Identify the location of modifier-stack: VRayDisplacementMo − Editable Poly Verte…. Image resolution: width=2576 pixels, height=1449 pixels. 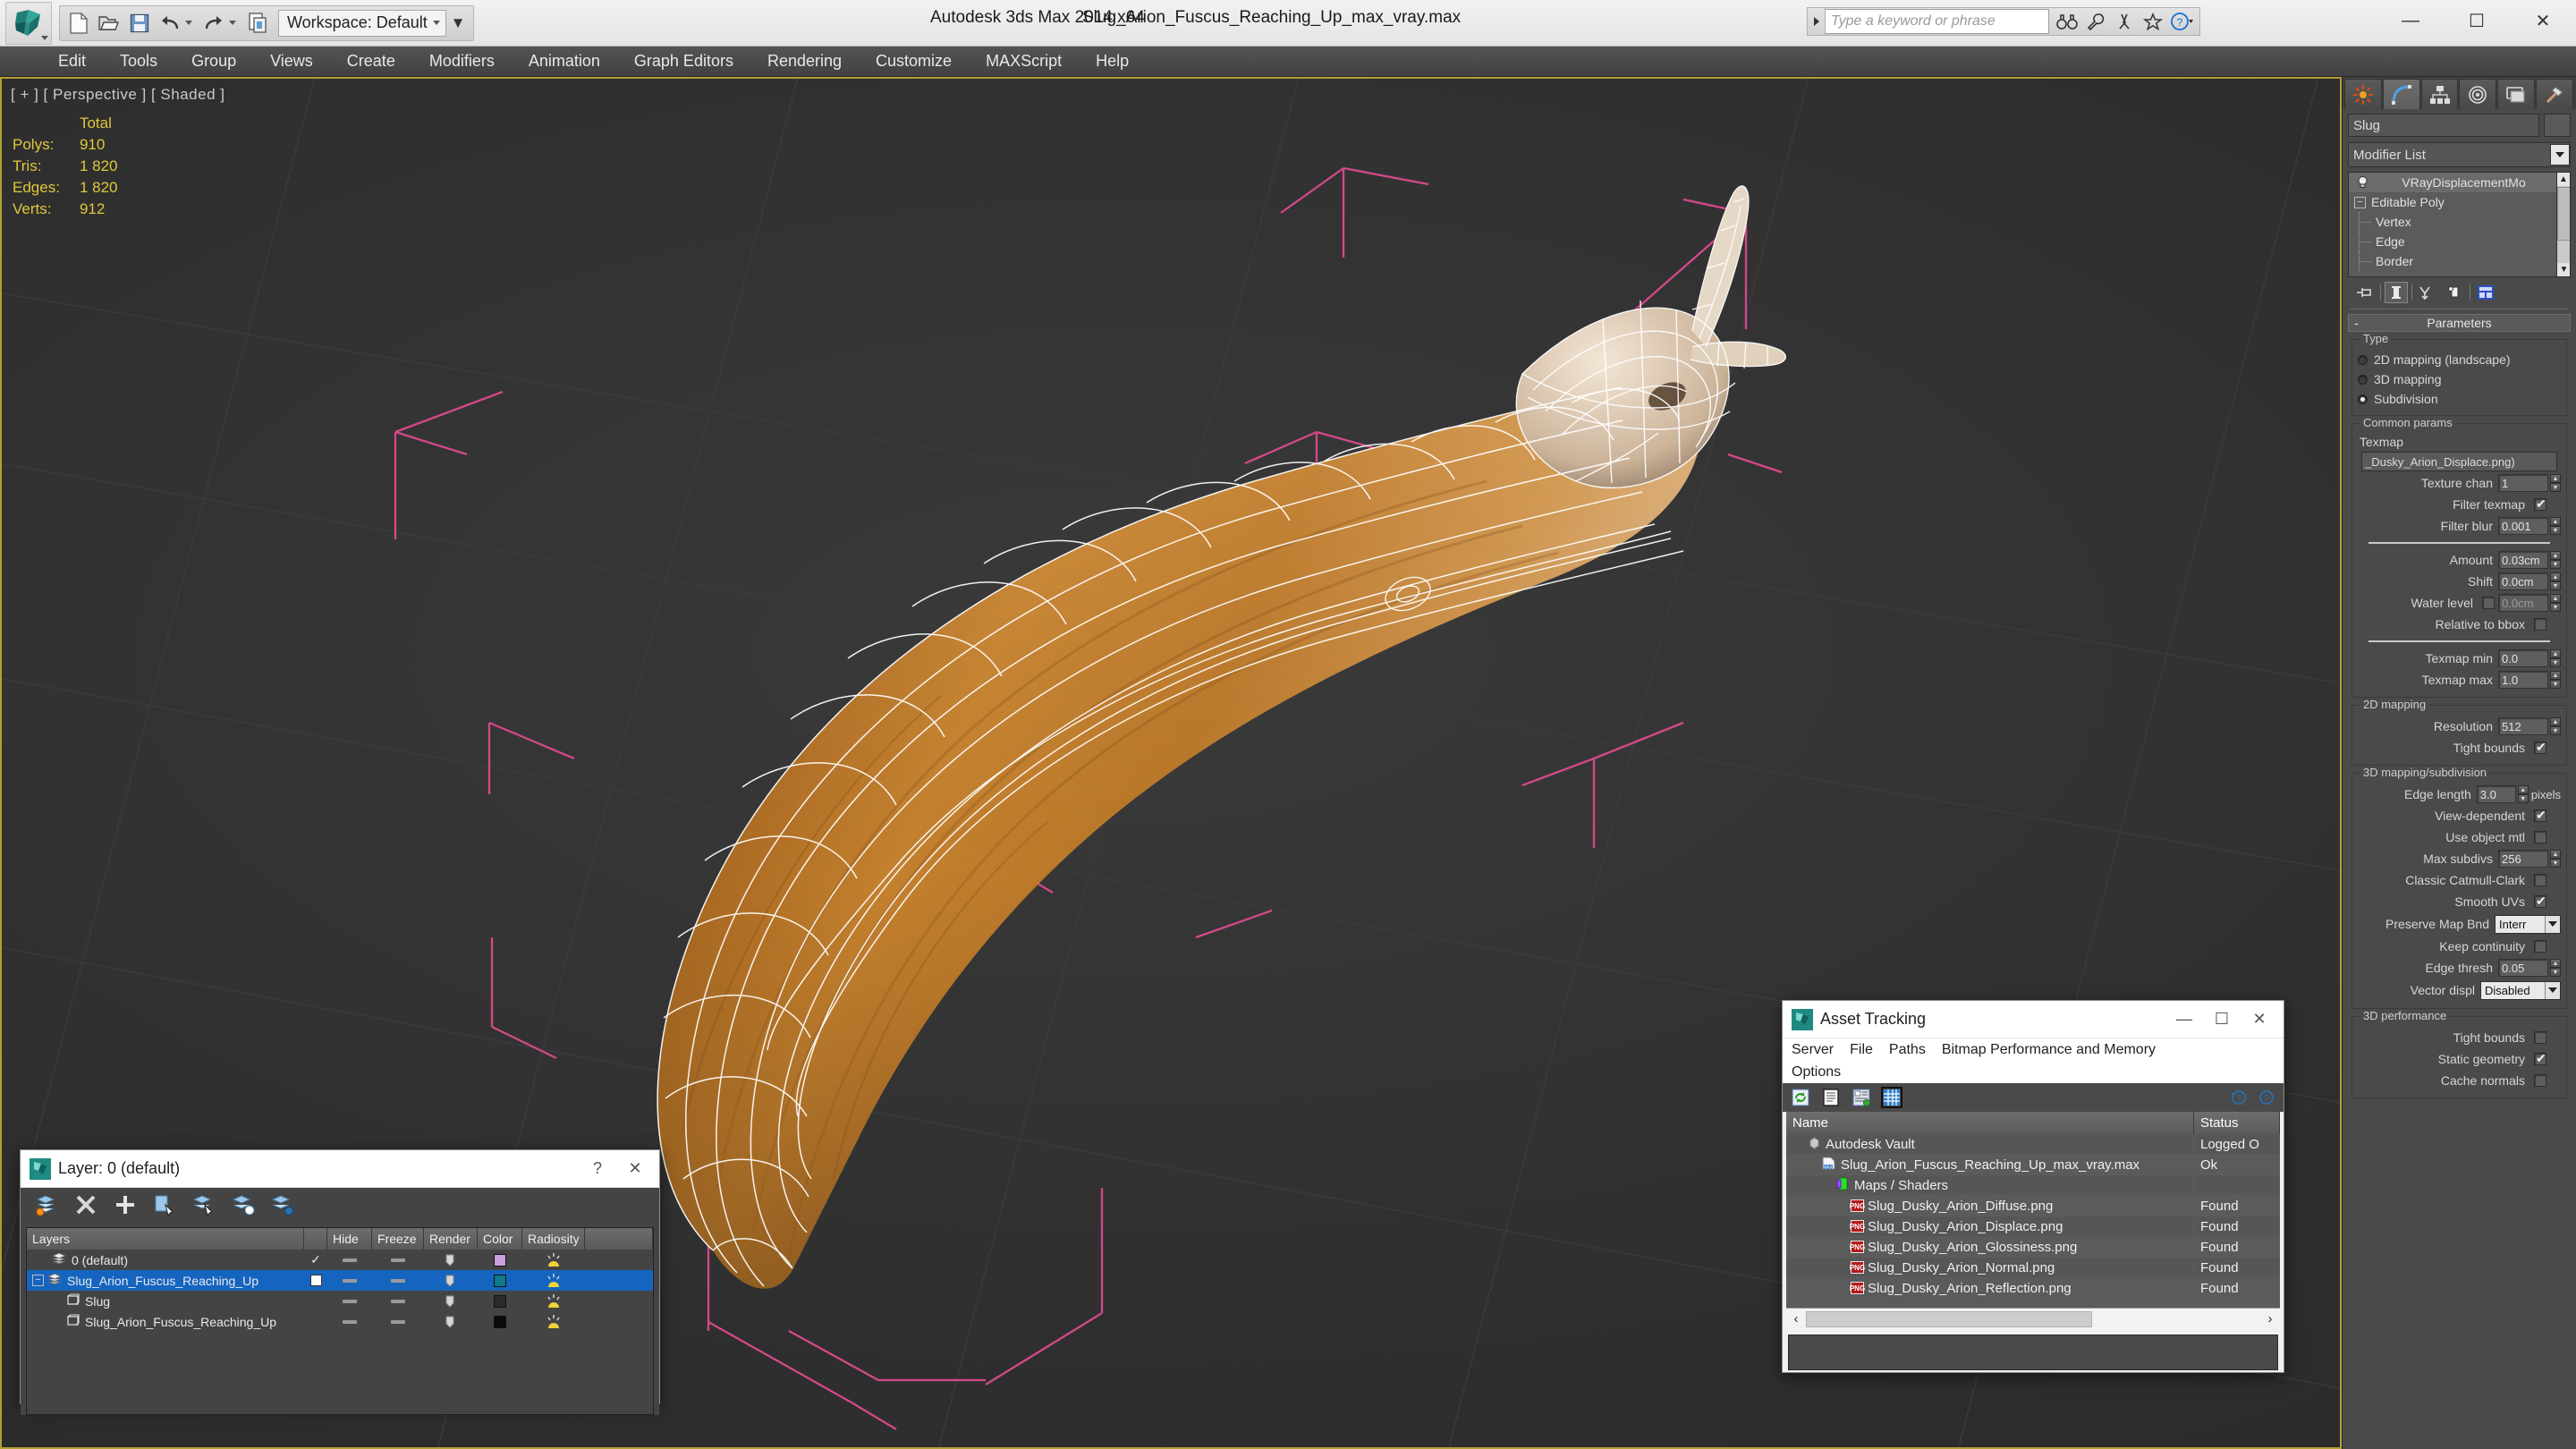
(2459, 224).